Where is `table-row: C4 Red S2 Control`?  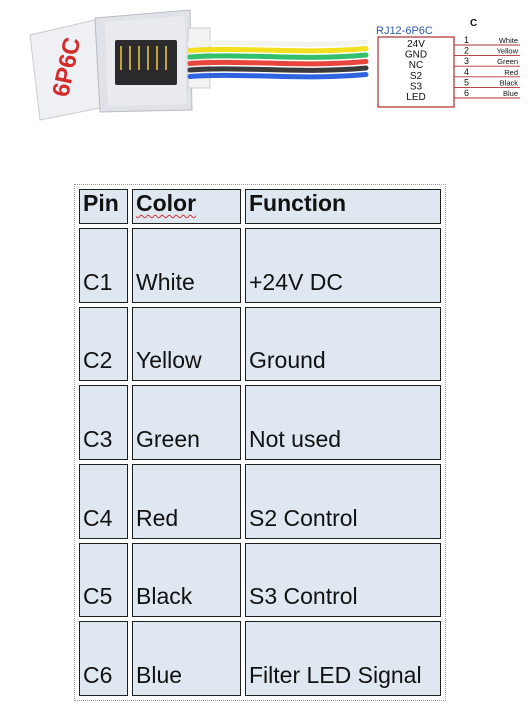 table-row: C4 Red S2 Control is located at coordinates (260, 501).